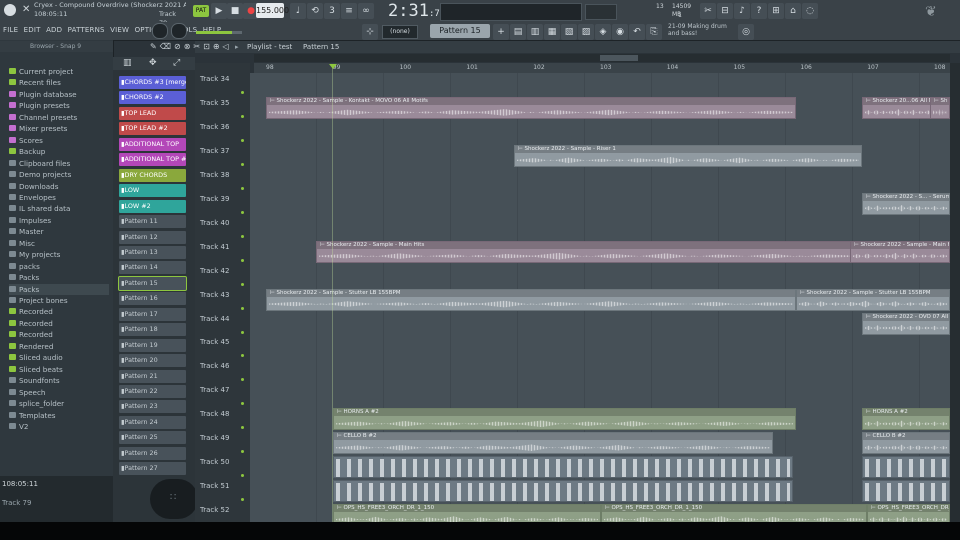  I want to click on playlist-clip: ⊢ Shockerz 2022 - Sample - Riser 1, so click(688, 155).